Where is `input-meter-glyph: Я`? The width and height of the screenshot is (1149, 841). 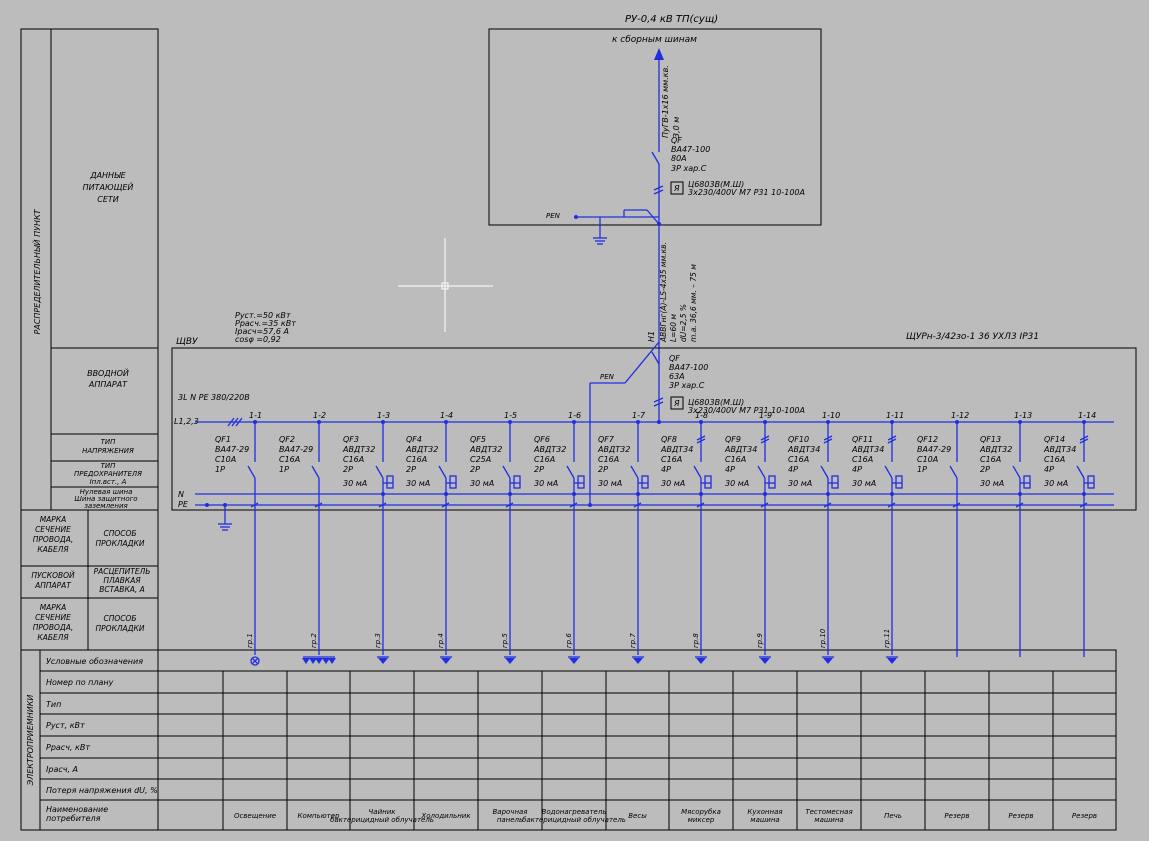
input-meter-glyph: Я is located at coordinates (676, 403).